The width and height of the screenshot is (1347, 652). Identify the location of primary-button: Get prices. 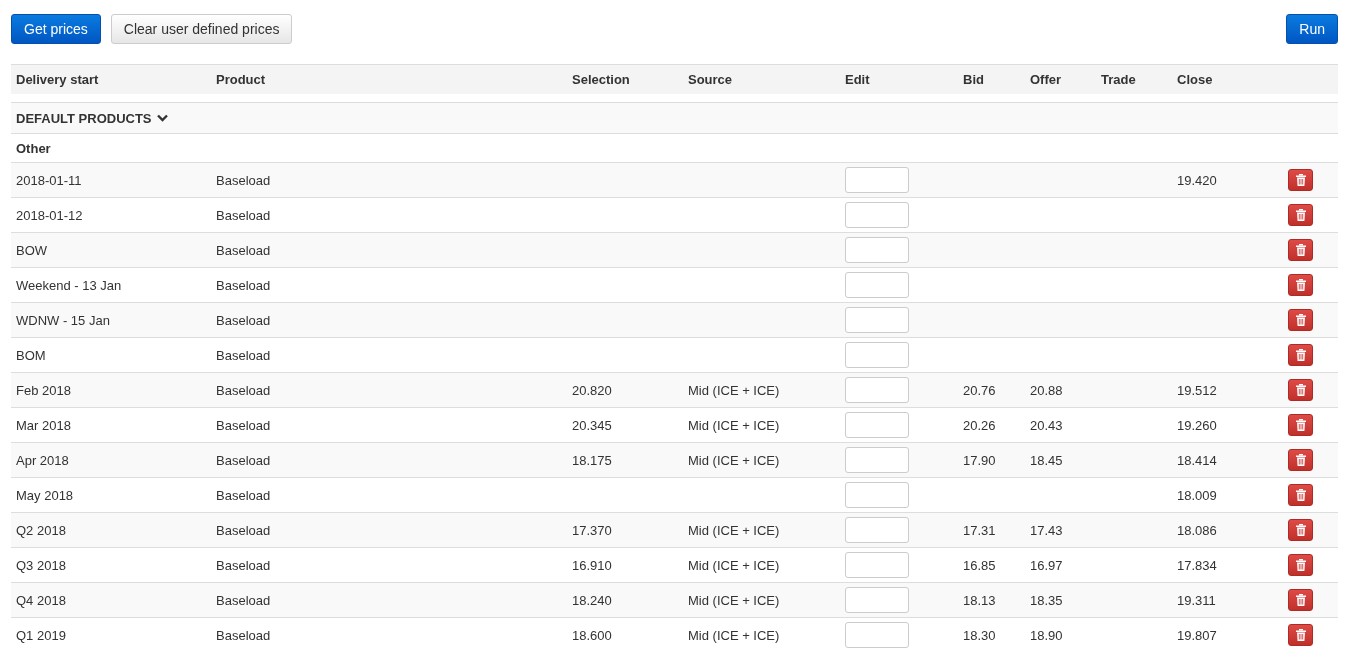
(56, 29).